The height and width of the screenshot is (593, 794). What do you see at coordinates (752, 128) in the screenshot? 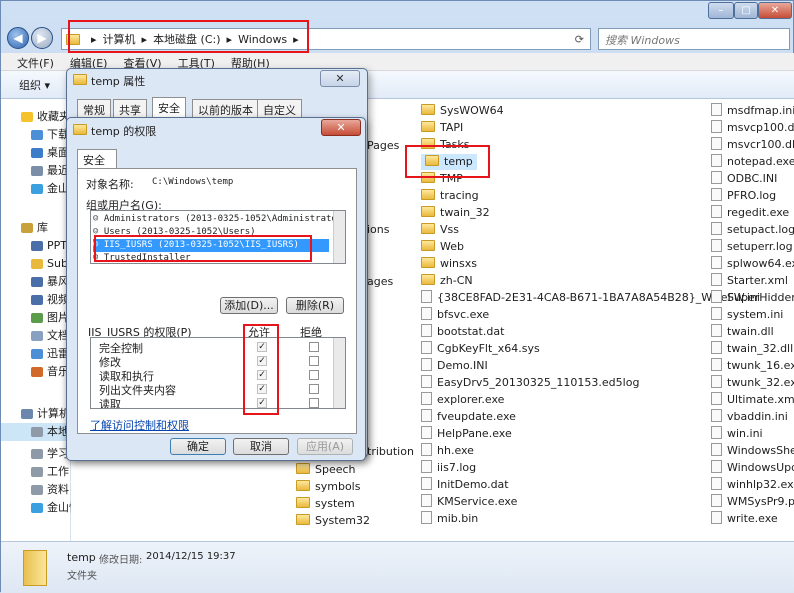
I see `file-item: msvcp100.dll` at bounding box center [752, 128].